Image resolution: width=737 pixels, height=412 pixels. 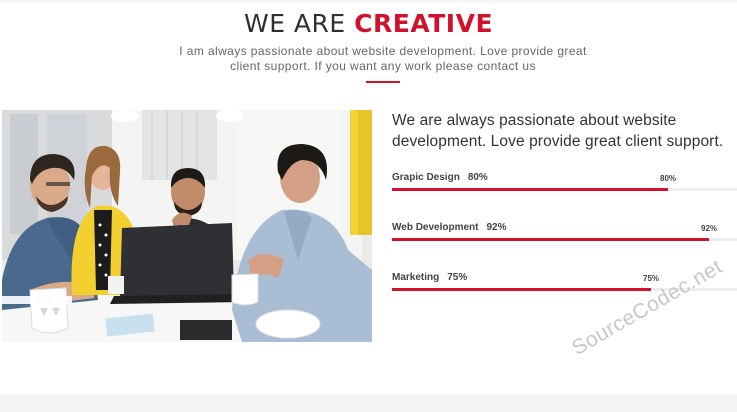 I want to click on skill-web-development: Web Development 92% 92%, so click(x=564, y=235).